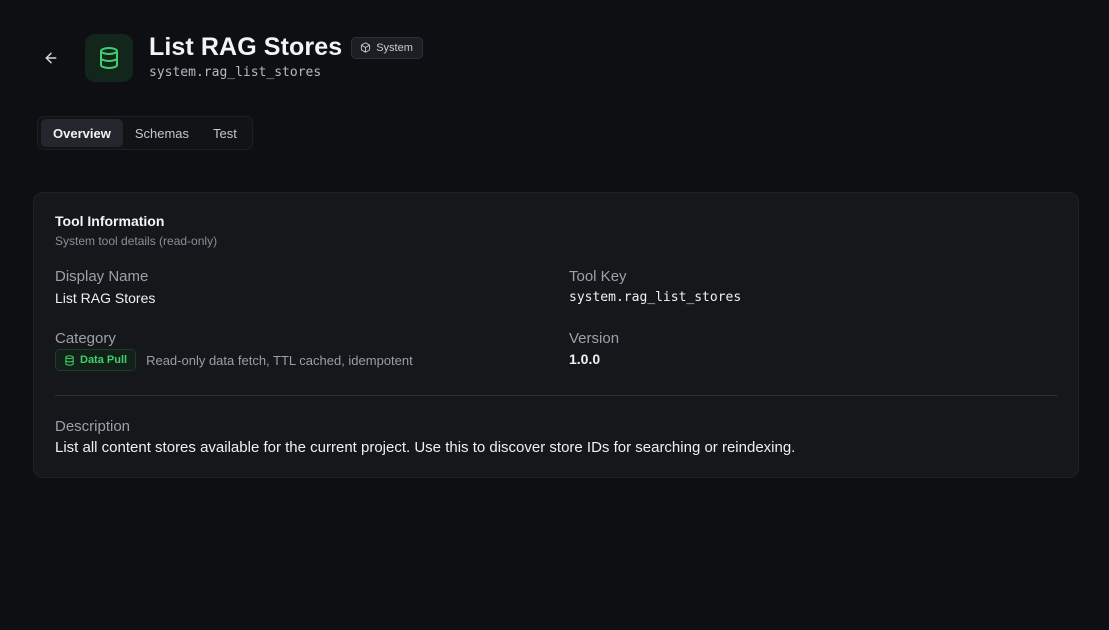  Describe the element at coordinates (235, 72) in the screenshot. I see `tool-key-subtitle: system.rag_list_stores` at that location.